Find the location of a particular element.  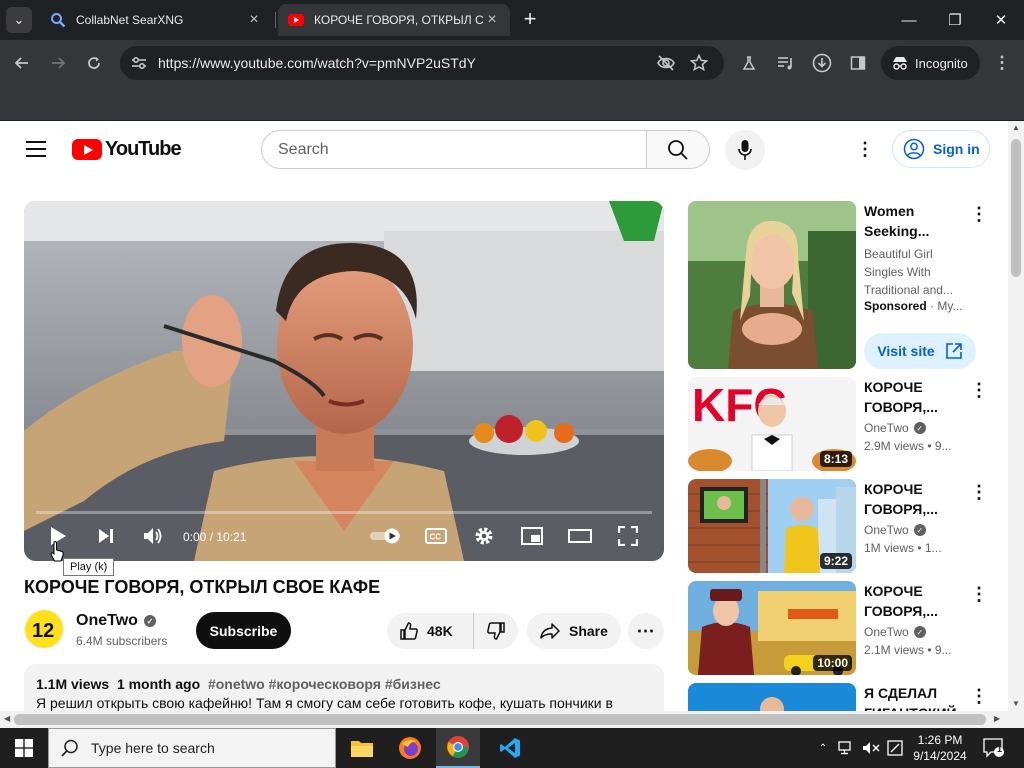

tab-youtube-video: КОРОЧЕ ГОВОРЯ, ОТКРЫЛ СВОЕ КАФЕ × is located at coordinates (394, 20).